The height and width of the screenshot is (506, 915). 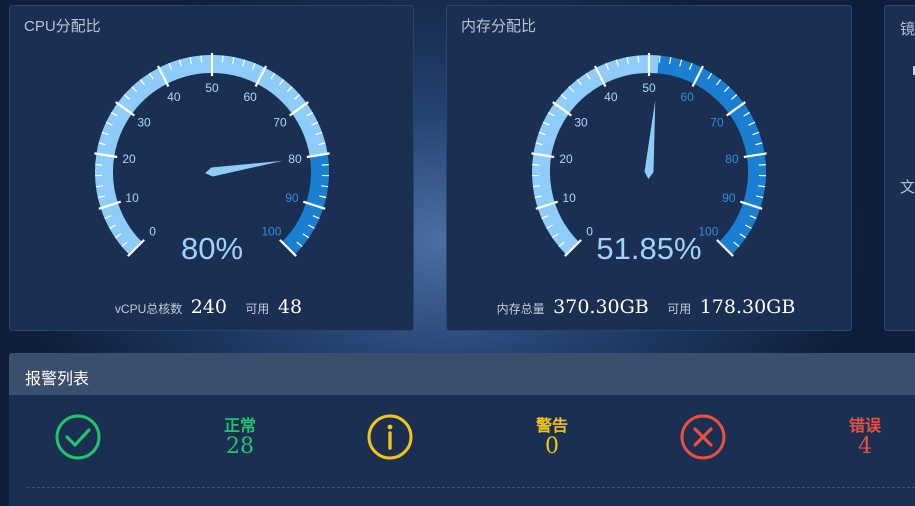 What do you see at coordinates (212, 88) in the screenshot?
I see `cpu-gauge-tick-label: 50` at bounding box center [212, 88].